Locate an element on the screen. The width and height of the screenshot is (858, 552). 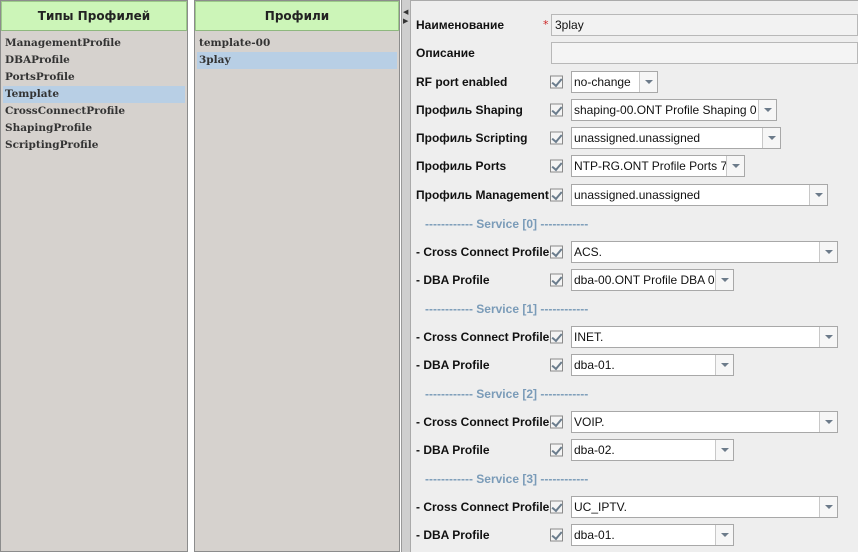
cross-connect-select: ACS. is located at coordinates (704, 252).